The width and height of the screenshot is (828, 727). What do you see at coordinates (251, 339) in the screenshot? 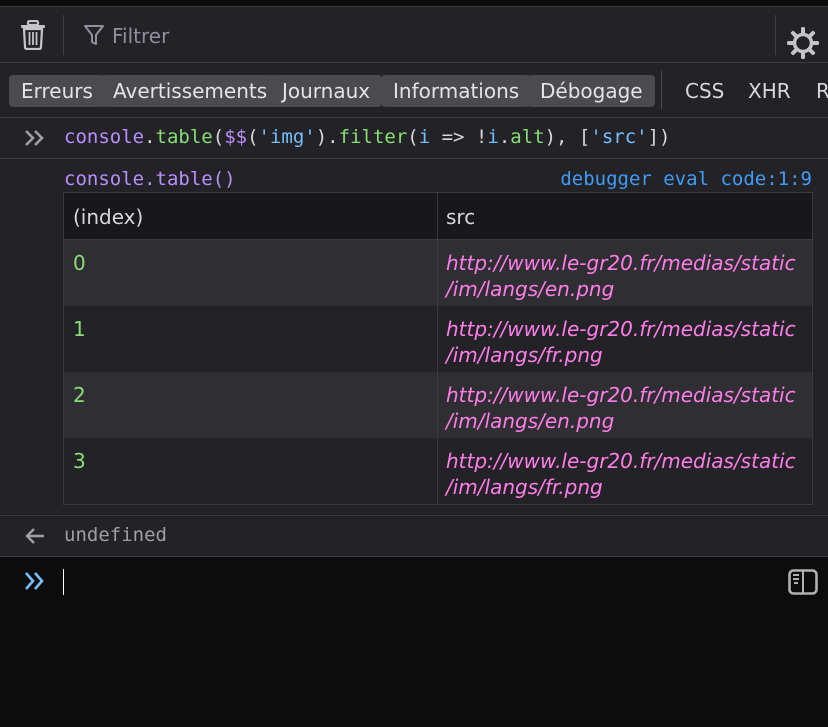
I see `row-index: 1` at bounding box center [251, 339].